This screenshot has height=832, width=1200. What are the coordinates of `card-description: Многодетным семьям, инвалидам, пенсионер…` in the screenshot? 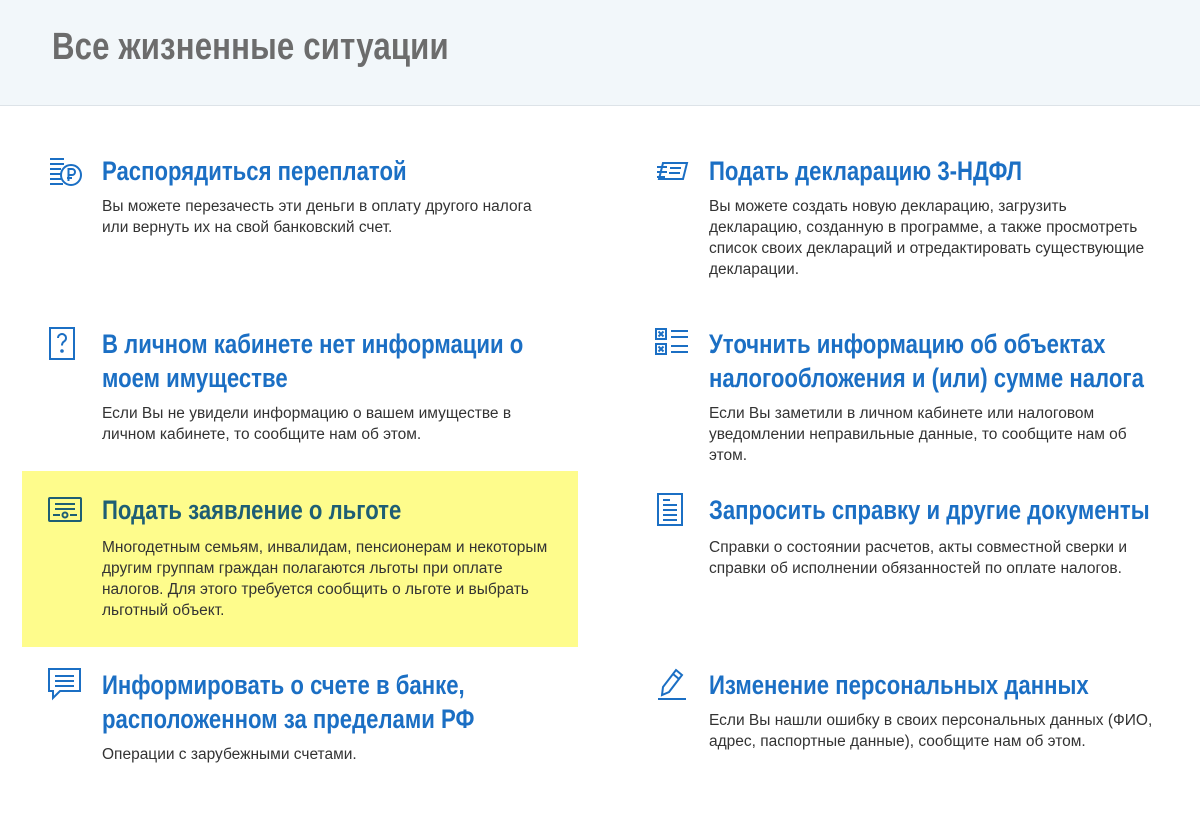 It's located at (325, 579).